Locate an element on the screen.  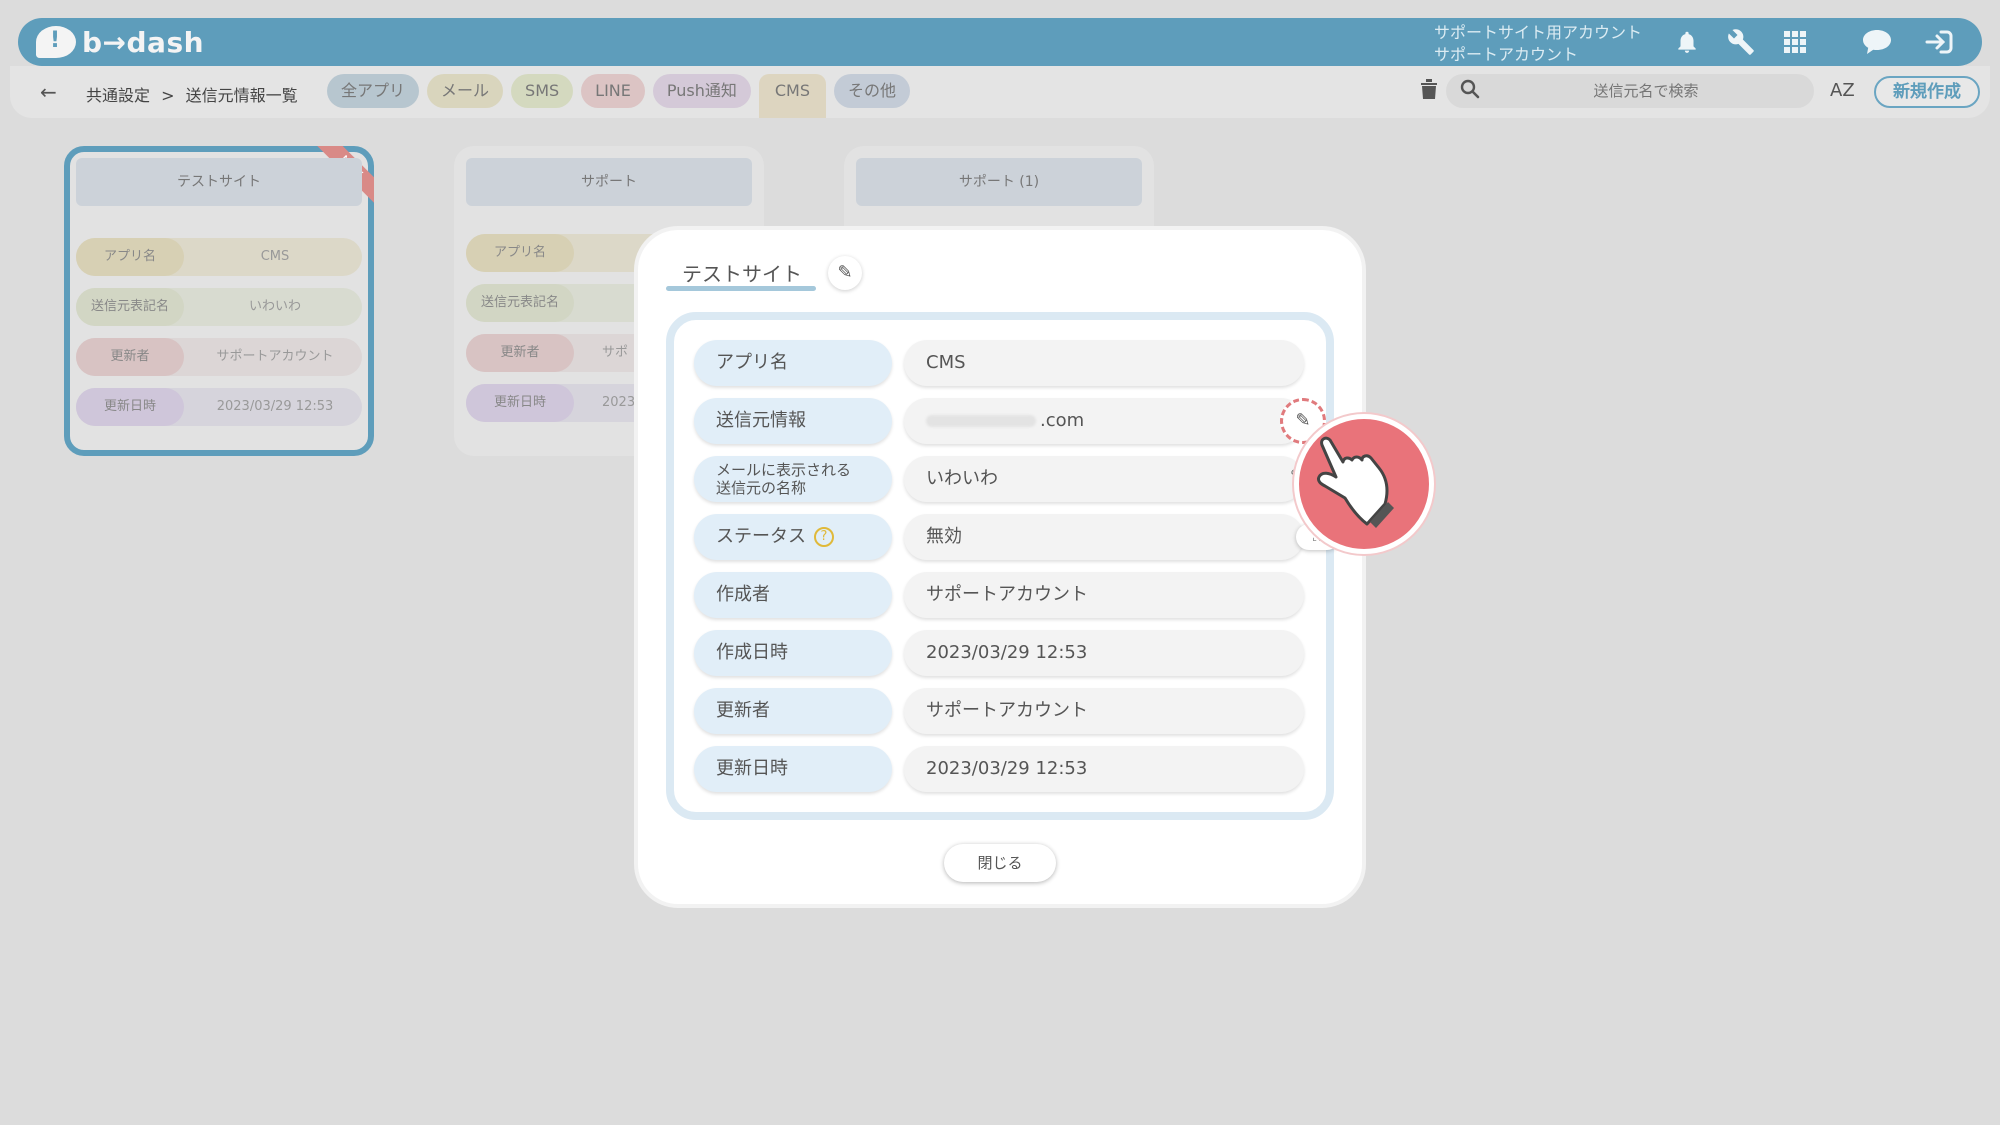
email-domain: .com is located at coordinates (1062, 420).